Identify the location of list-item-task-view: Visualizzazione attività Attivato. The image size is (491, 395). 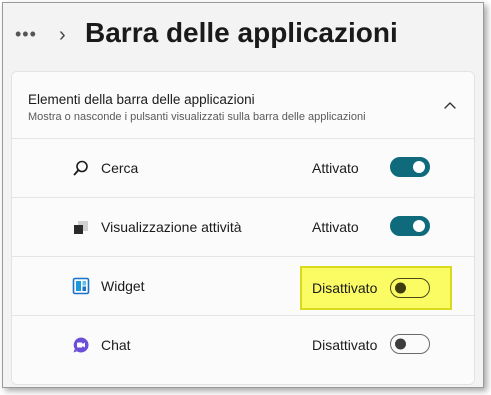
(243, 227).